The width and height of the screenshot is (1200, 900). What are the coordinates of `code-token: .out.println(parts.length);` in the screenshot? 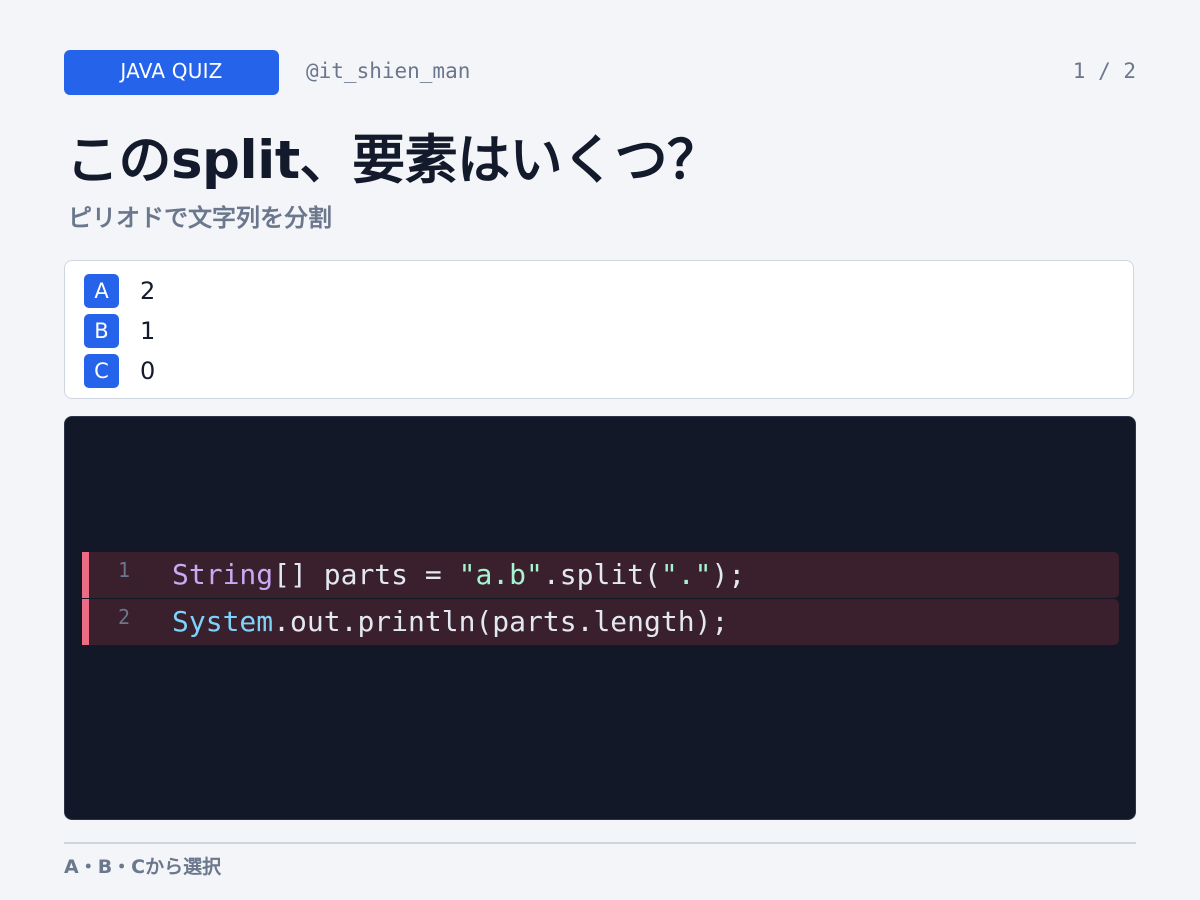 It's located at (501, 621).